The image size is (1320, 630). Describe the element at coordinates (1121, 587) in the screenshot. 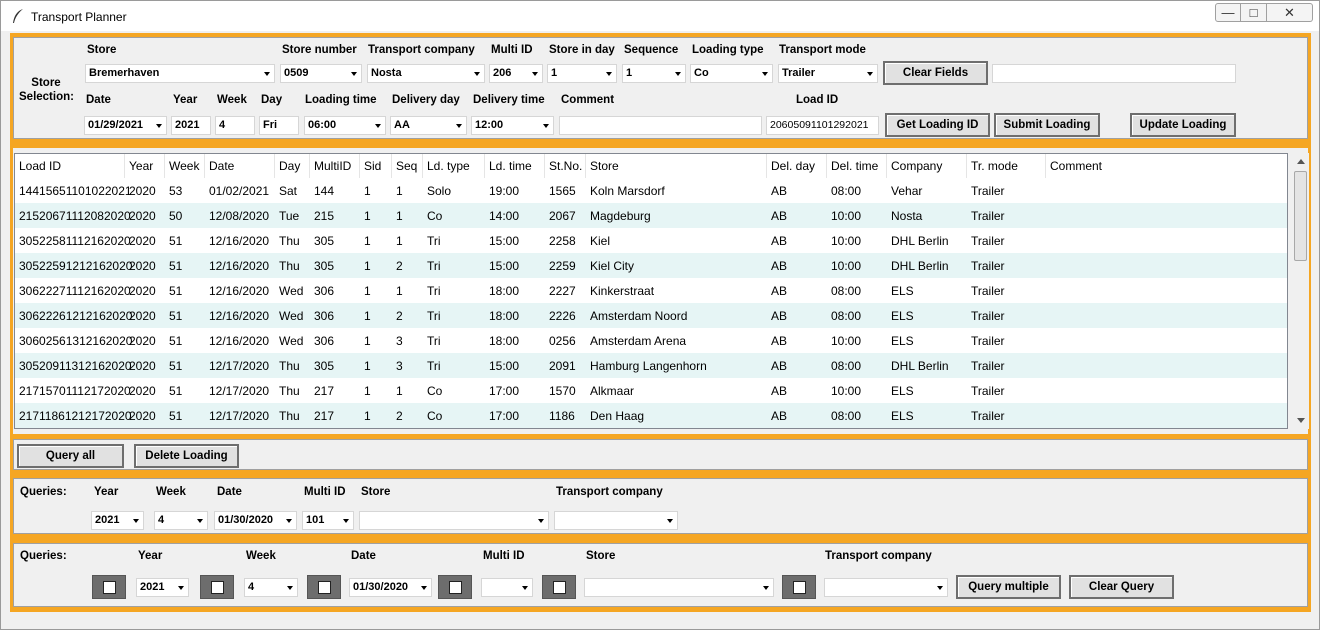

I see `clear-query-button: Clear Query` at that location.